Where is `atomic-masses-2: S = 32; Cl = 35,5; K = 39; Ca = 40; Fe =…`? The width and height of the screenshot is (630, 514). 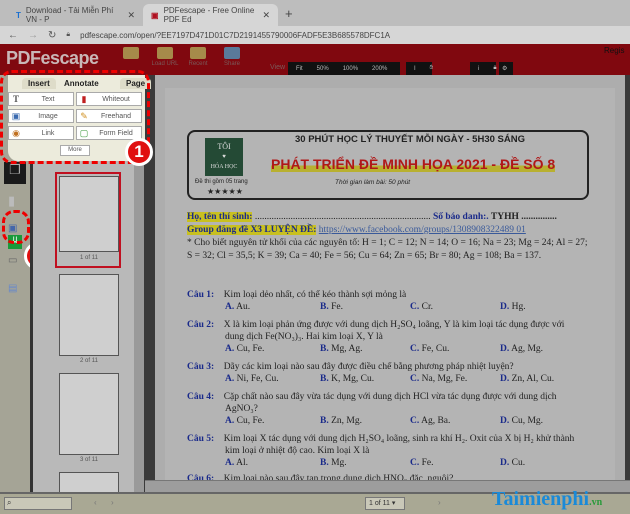
atomic-masses-2: S = 32; Cl = 35,5; K = 39; Ca = 40; Fe =… is located at coordinates (364, 256).